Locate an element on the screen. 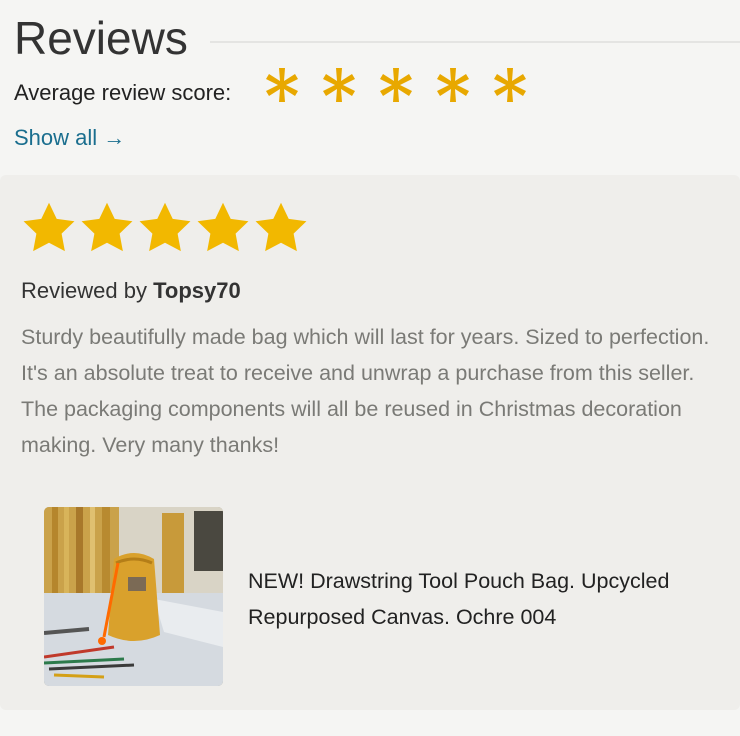 The image size is (740, 736). reviewer-line: Reviewed by Topsy70 is located at coordinates (131, 291).